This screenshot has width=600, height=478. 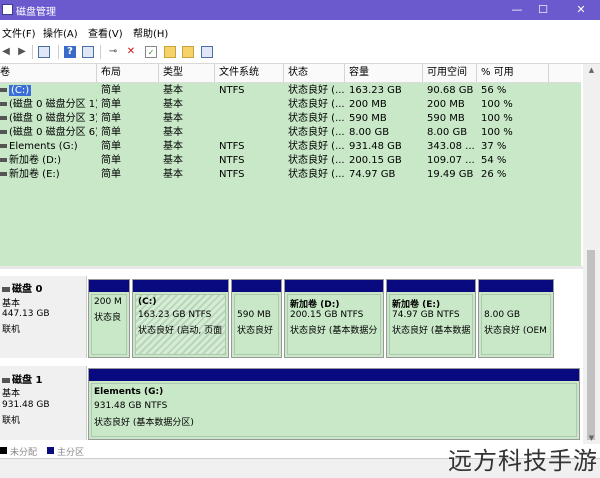 What do you see at coordinates (581, 10) in the screenshot?
I see `close-button: ✕` at bounding box center [581, 10].